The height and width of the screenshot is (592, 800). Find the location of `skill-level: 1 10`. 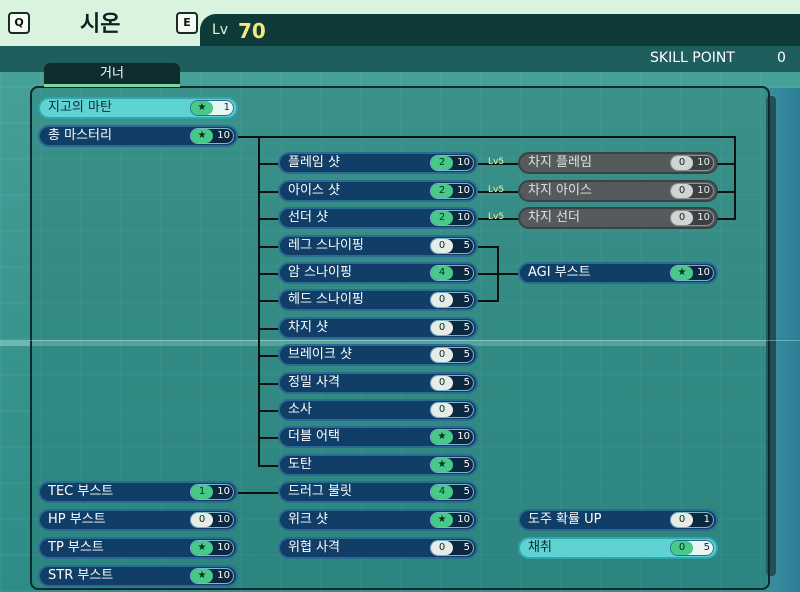

skill-level: 1 10 is located at coordinates (212, 492).